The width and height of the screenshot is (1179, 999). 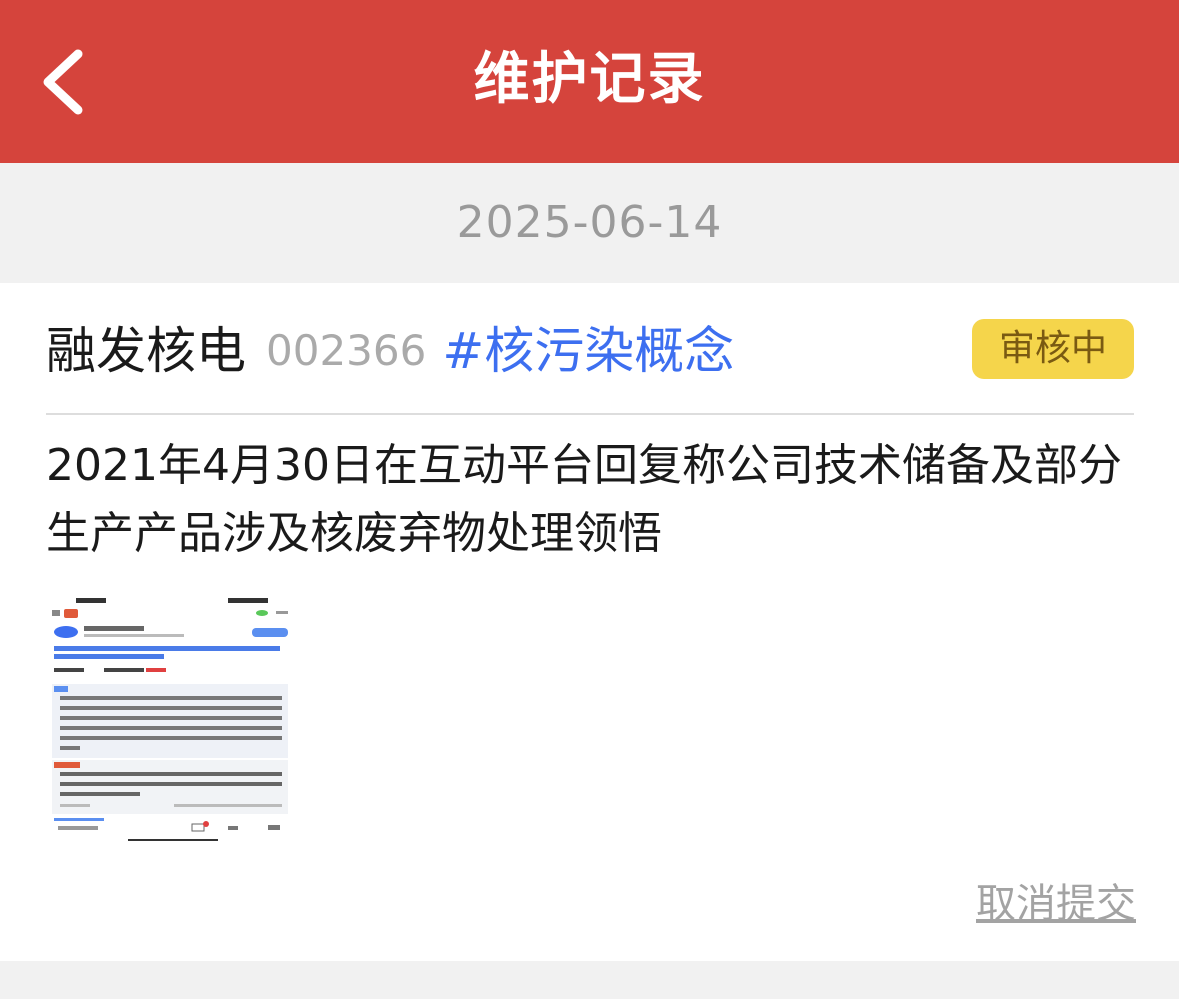 What do you see at coordinates (146, 351) in the screenshot?
I see `stock-name: 融发核电` at bounding box center [146, 351].